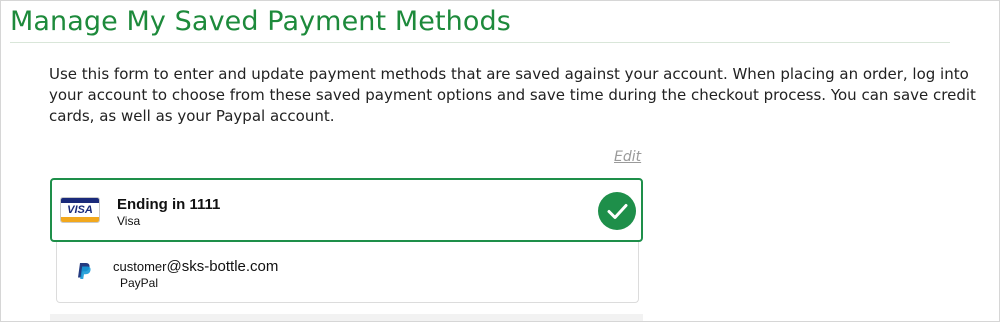  I want to click on payment-method-visa: VISA Ending in 1111 Visa, so click(346, 210).